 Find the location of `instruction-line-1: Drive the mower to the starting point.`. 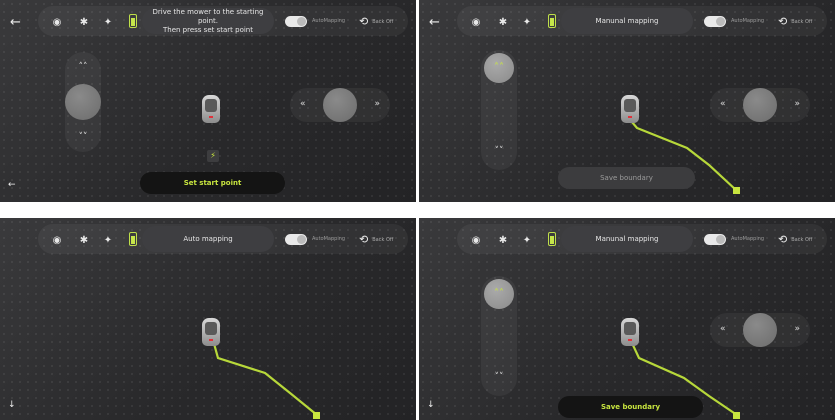

instruction-line-1: Drive the mower to the starting point. is located at coordinates (208, 16).